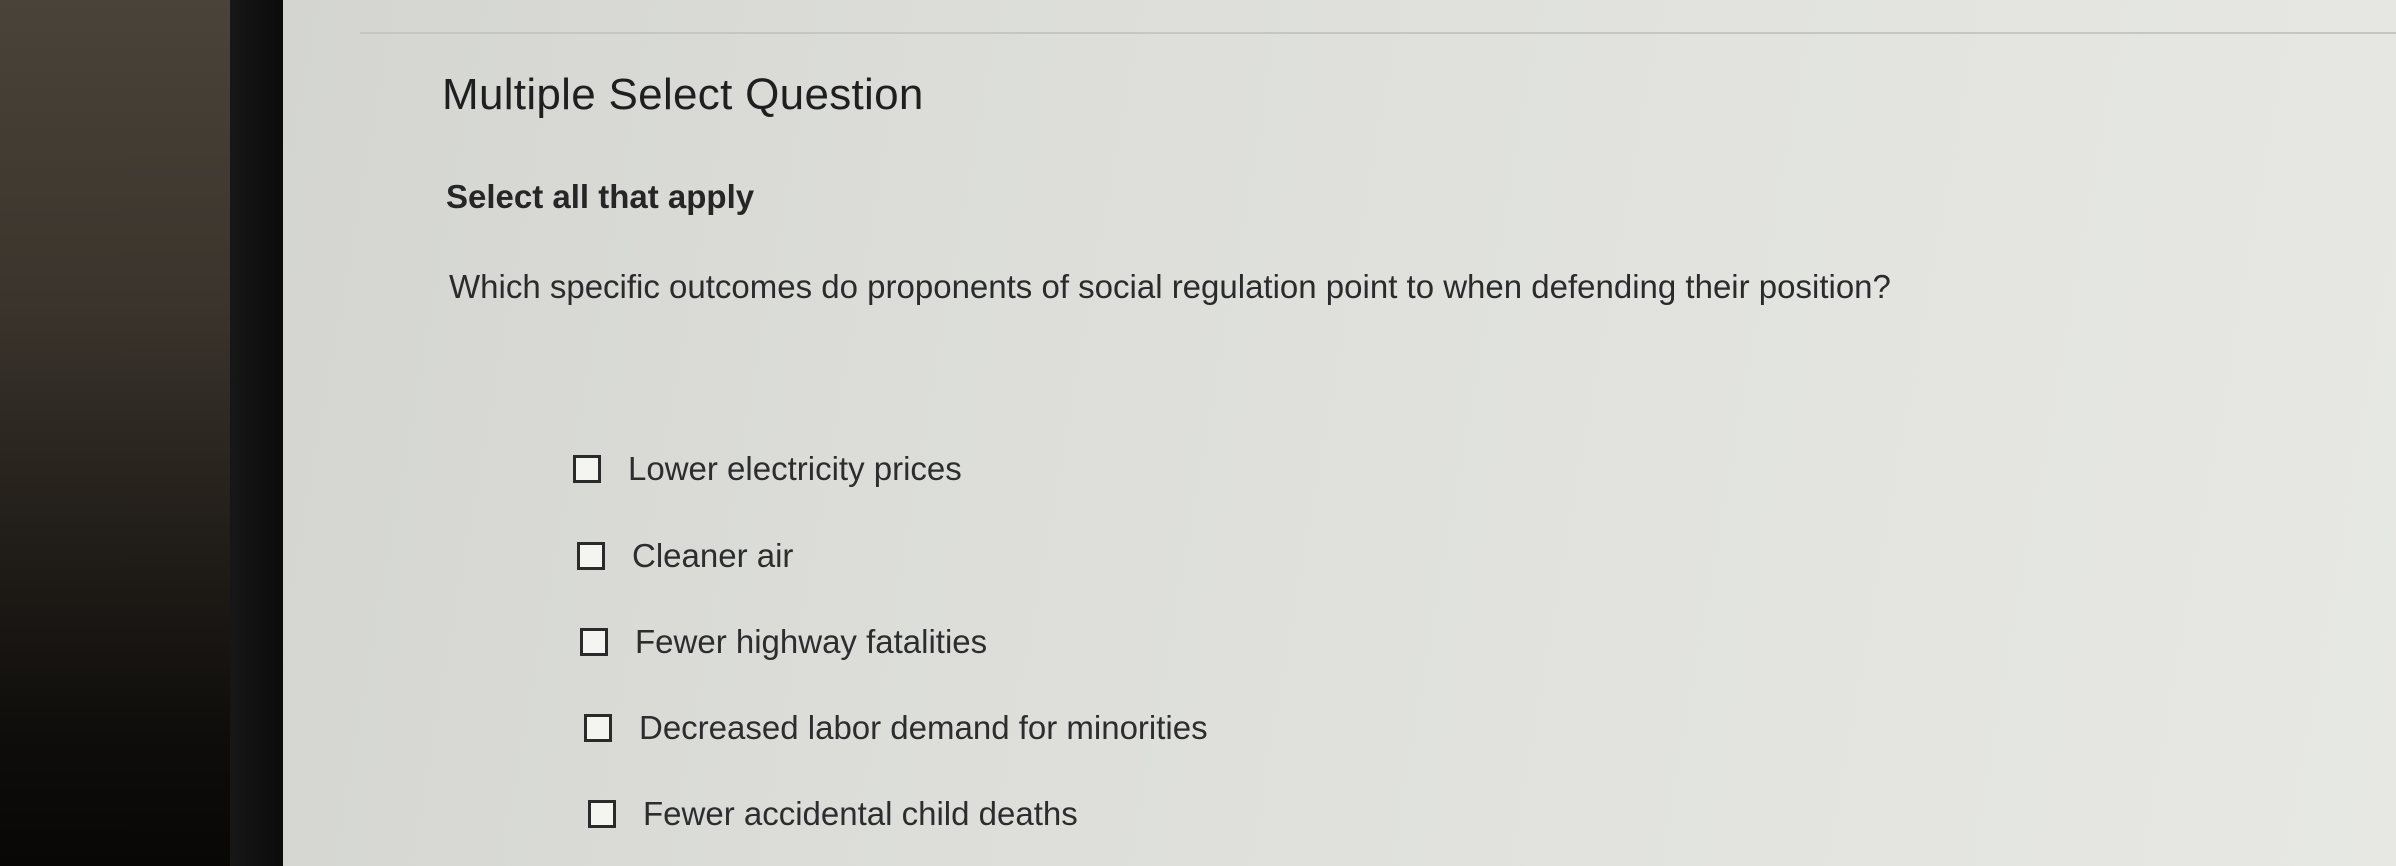 This screenshot has width=2396, height=866. Describe the element at coordinates (860, 813) in the screenshot. I see `option-label: Fewer accidental child deaths` at that location.